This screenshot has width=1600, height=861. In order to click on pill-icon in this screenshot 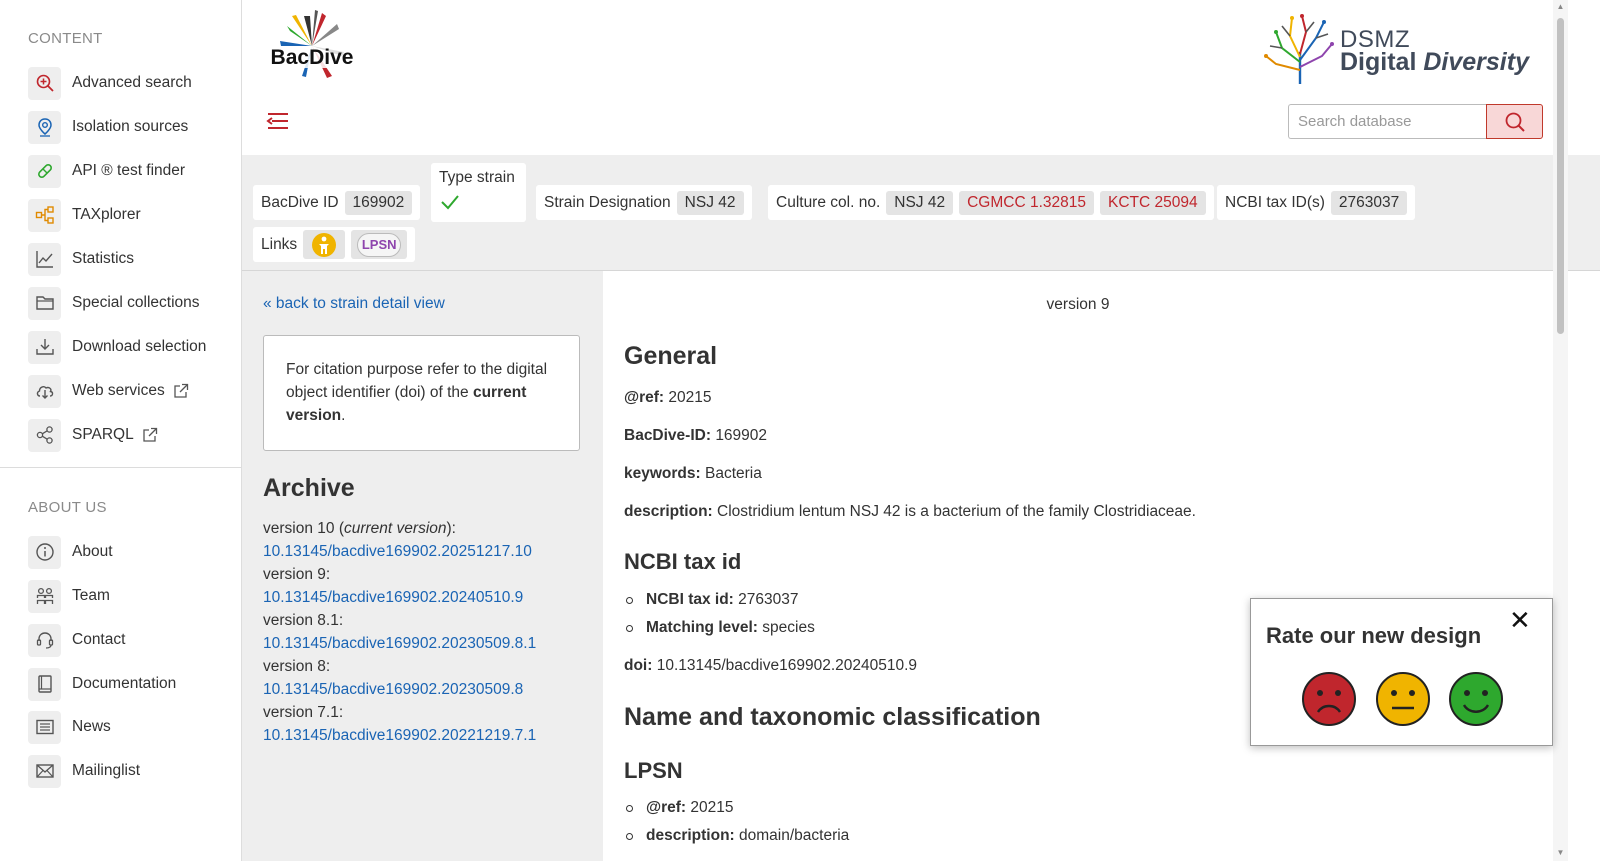, I will do `click(44, 171)`.